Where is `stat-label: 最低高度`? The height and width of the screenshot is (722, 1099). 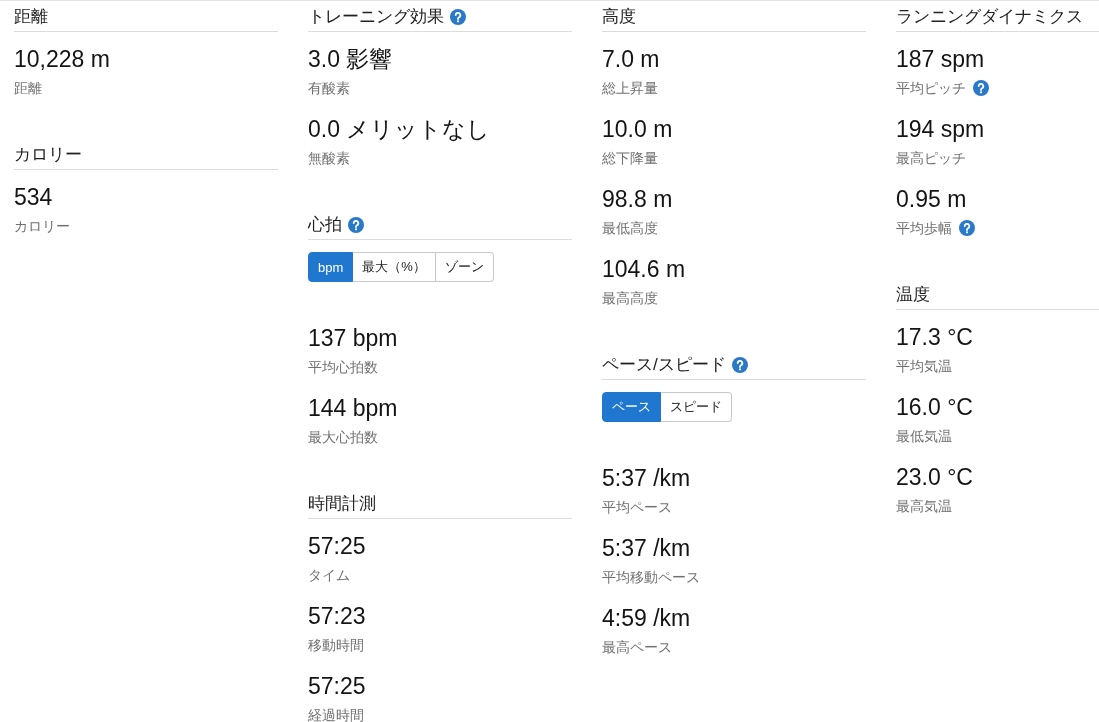 stat-label: 最低高度 is located at coordinates (630, 228).